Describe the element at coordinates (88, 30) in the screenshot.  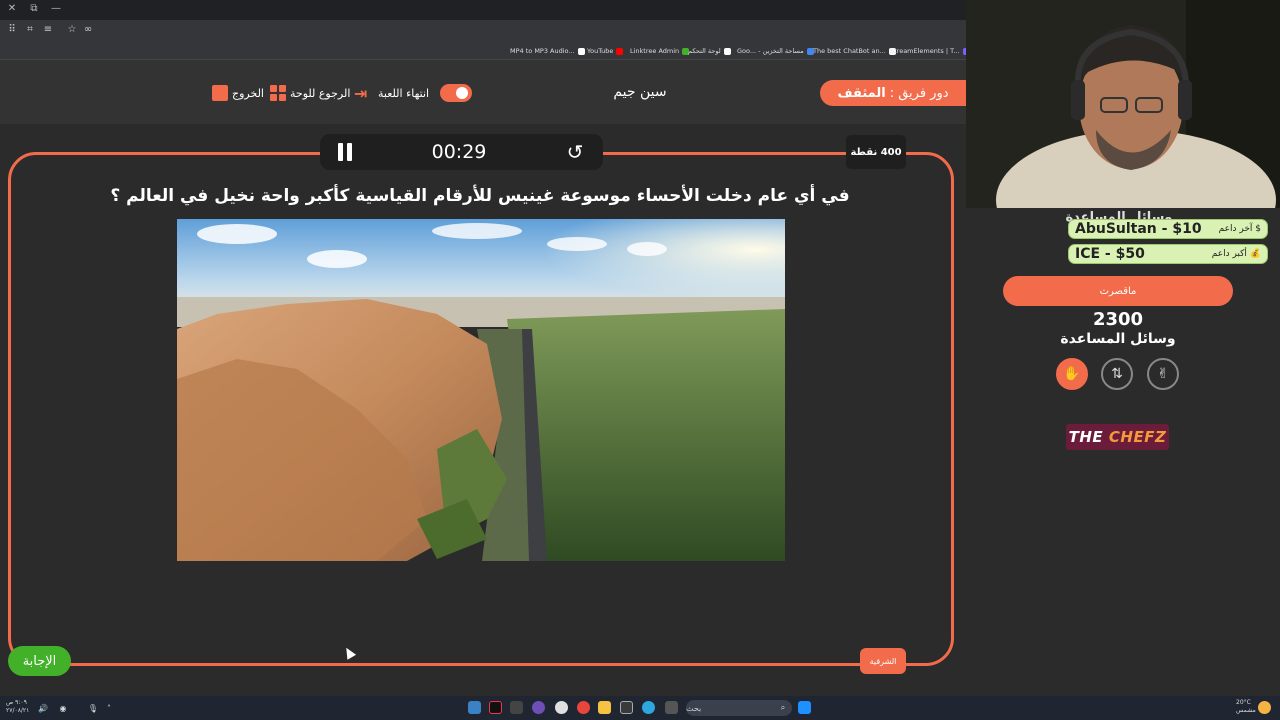
I see `incognito-icon: ∞` at that location.